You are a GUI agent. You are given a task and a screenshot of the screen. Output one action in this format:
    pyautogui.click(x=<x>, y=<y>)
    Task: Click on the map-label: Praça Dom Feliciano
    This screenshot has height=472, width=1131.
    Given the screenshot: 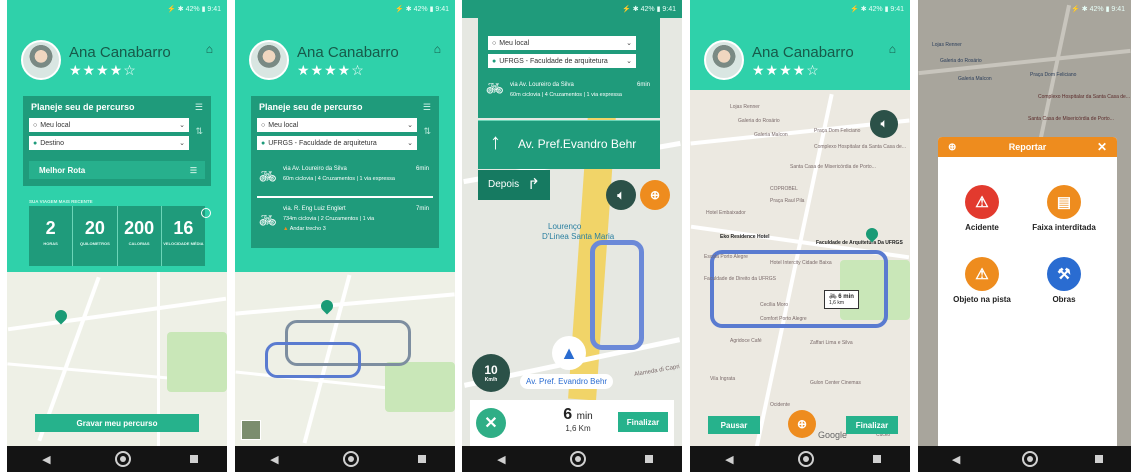 What is the action you would take?
    pyautogui.click(x=837, y=131)
    